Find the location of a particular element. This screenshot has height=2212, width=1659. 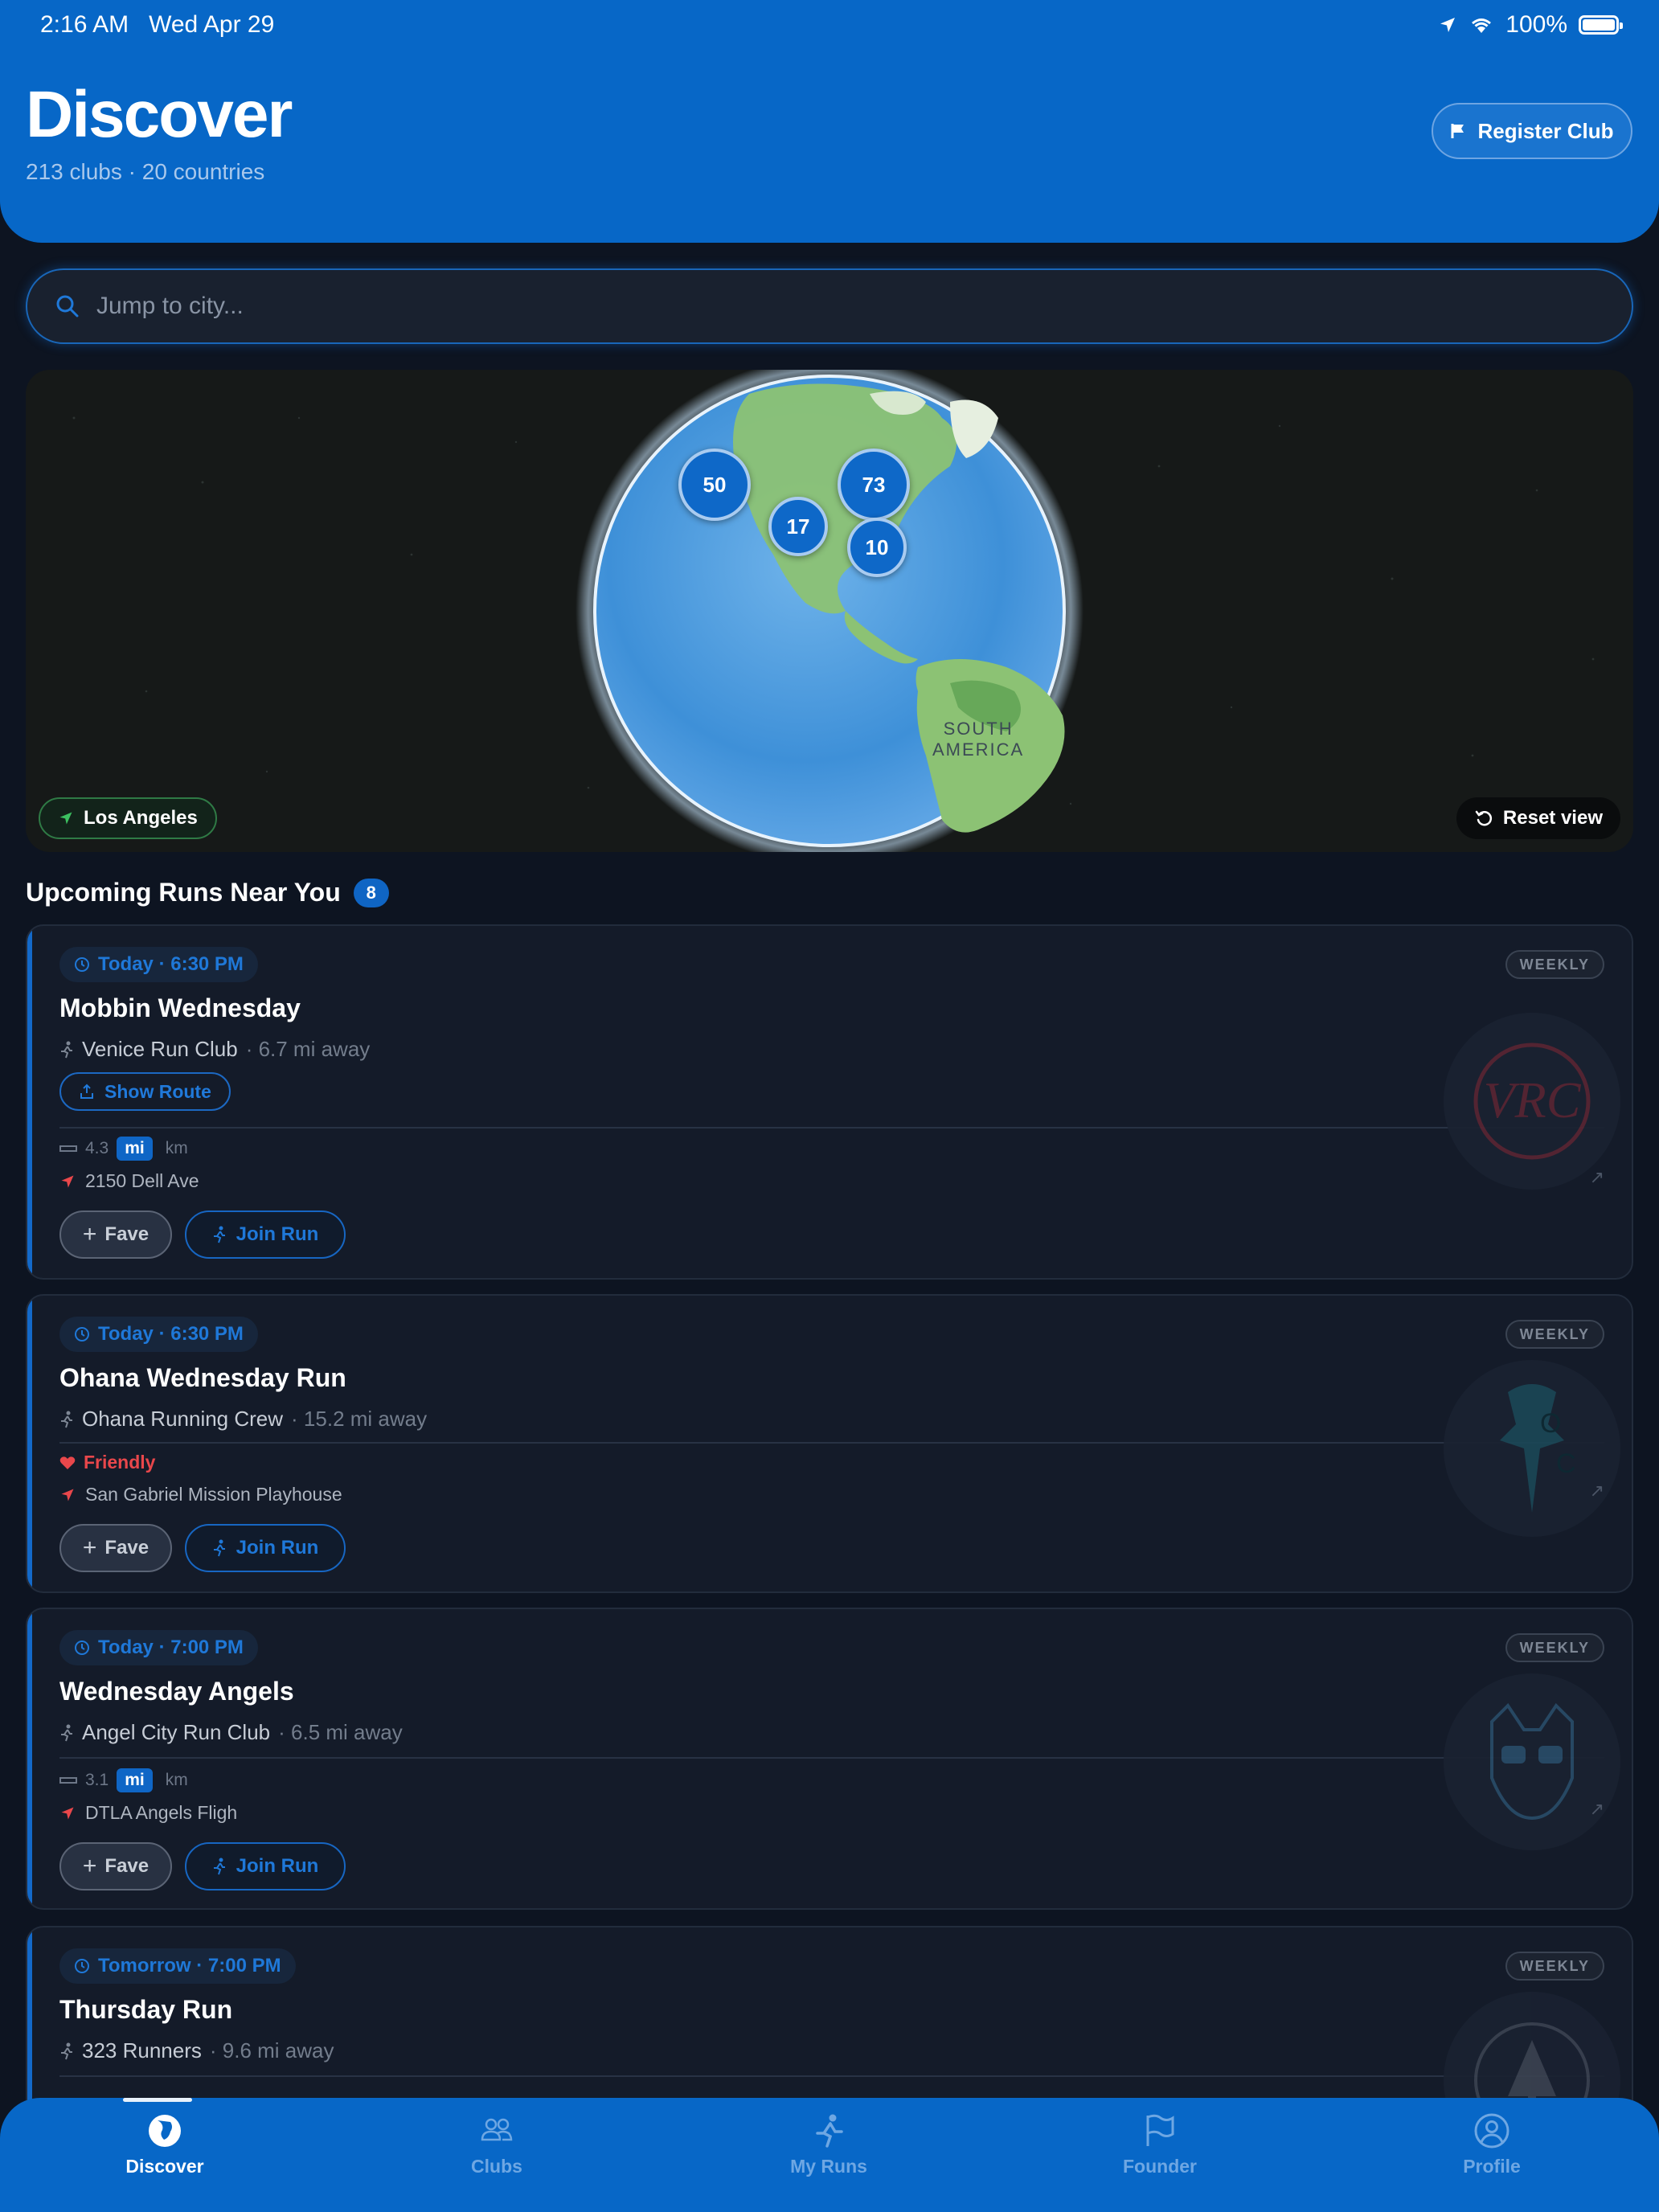

home-indicator is located at coordinates (157, 2100).